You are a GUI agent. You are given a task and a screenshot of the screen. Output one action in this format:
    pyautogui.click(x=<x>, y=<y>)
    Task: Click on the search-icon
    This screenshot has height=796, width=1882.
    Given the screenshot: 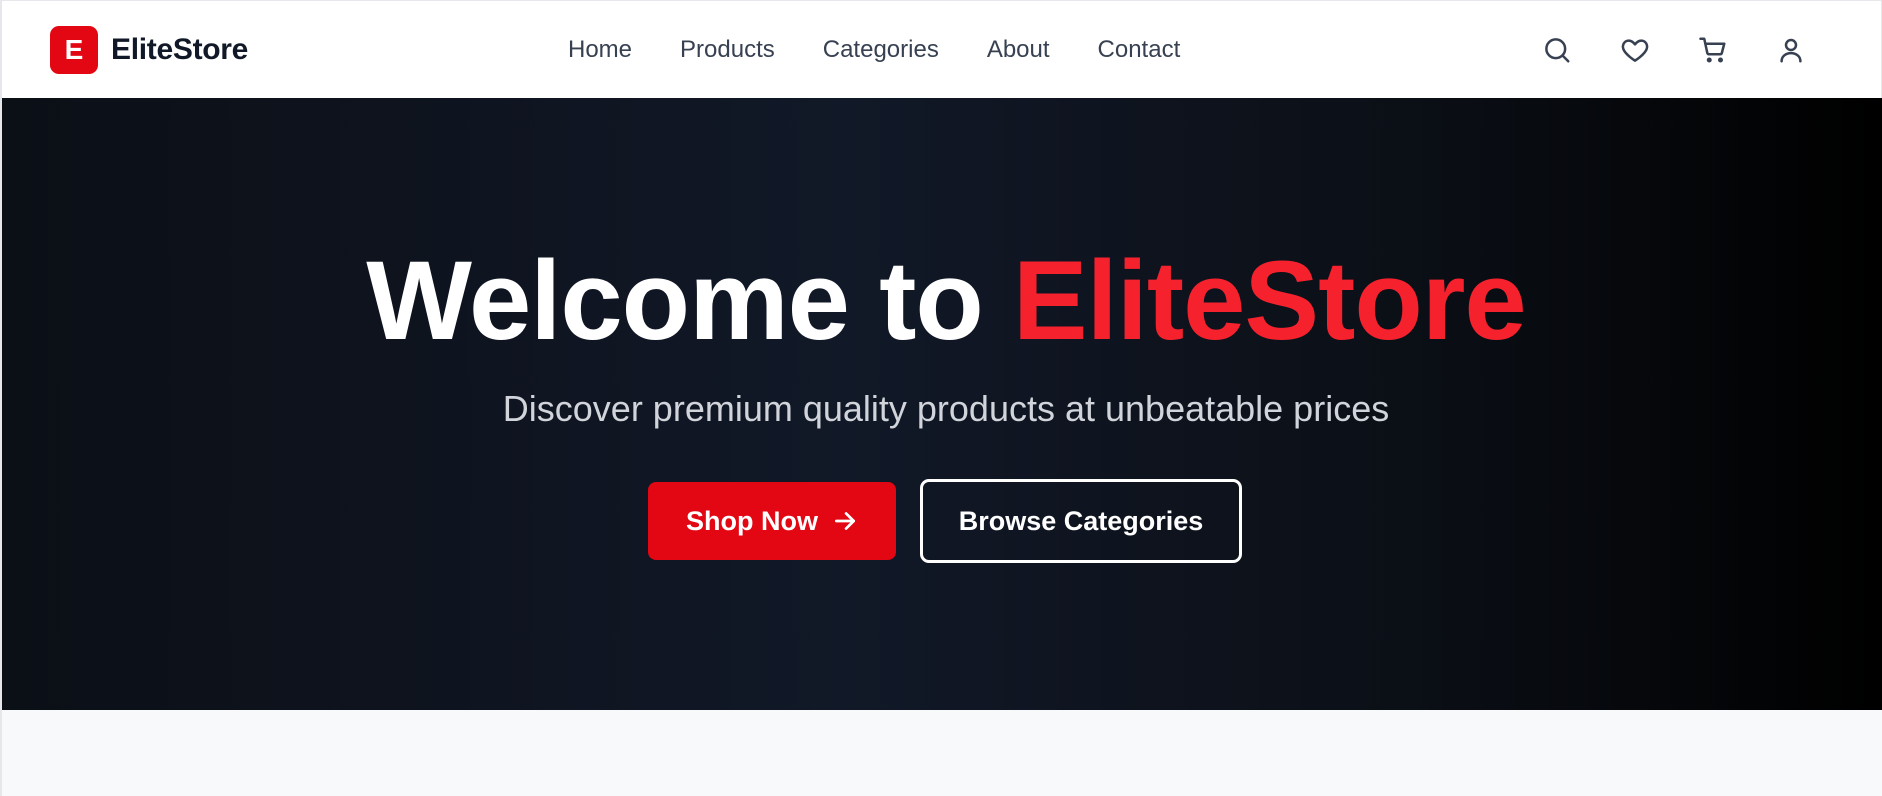 What is the action you would take?
    pyautogui.click(x=1557, y=50)
    